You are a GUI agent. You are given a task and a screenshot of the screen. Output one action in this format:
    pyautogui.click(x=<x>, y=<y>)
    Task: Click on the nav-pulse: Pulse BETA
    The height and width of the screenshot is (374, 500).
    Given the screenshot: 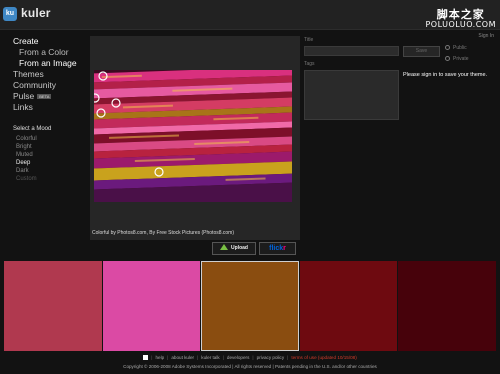 What is the action you would take?
    pyautogui.click(x=45, y=96)
    